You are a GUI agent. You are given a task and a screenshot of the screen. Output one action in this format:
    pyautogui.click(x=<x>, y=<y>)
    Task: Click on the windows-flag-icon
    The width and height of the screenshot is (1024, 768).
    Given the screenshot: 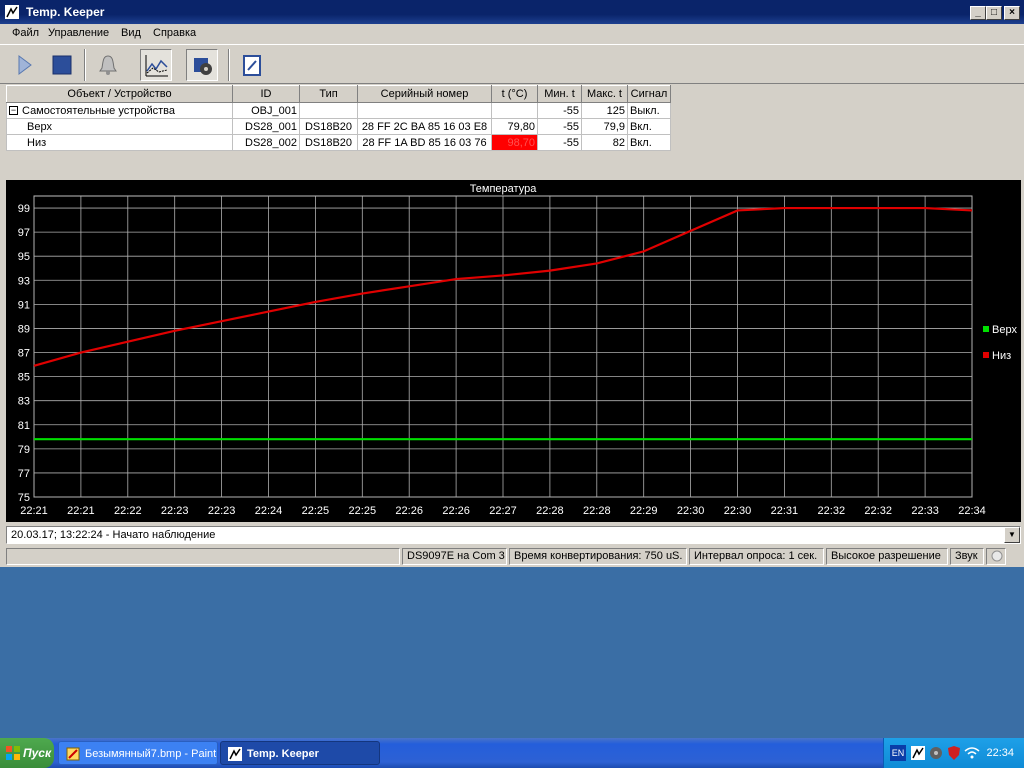 What is the action you would take?
    pyautogui.click(x=13, y=753)
    